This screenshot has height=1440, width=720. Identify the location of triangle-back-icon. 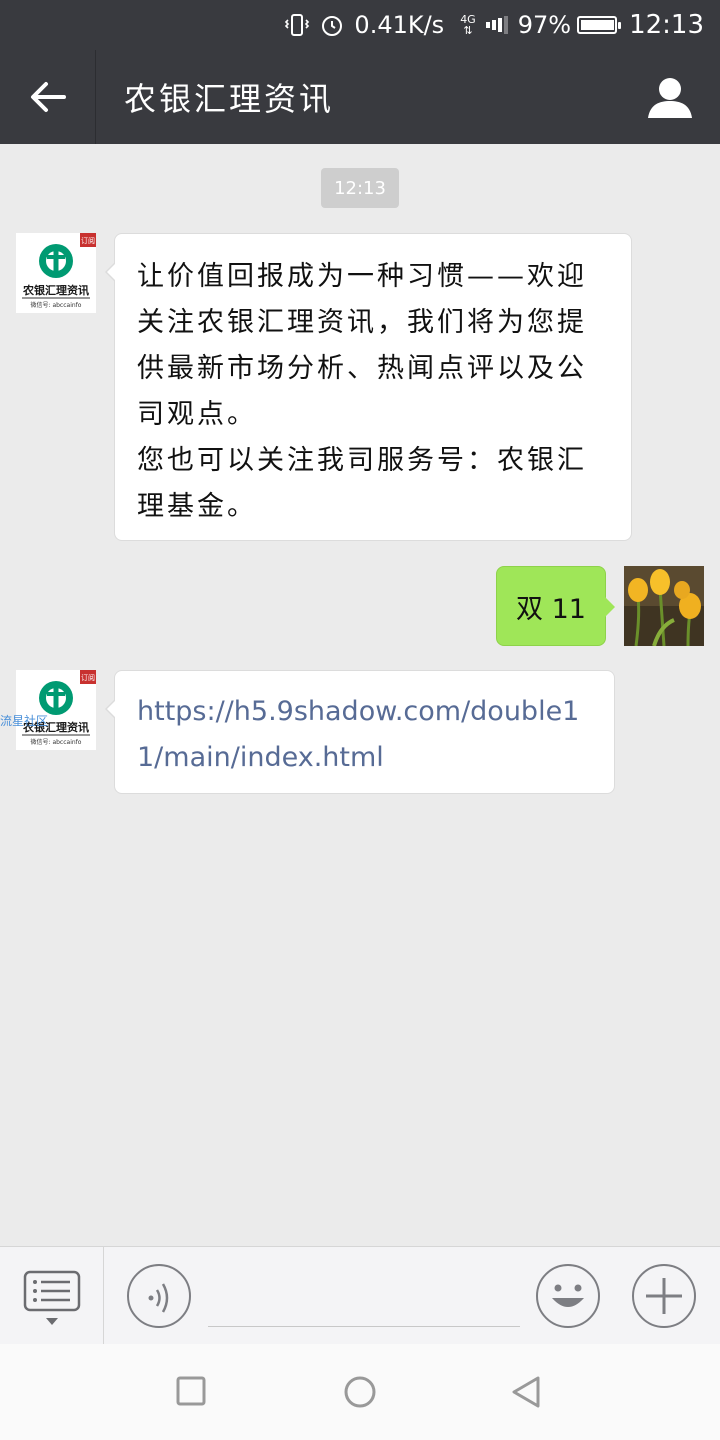
(526, 1392).